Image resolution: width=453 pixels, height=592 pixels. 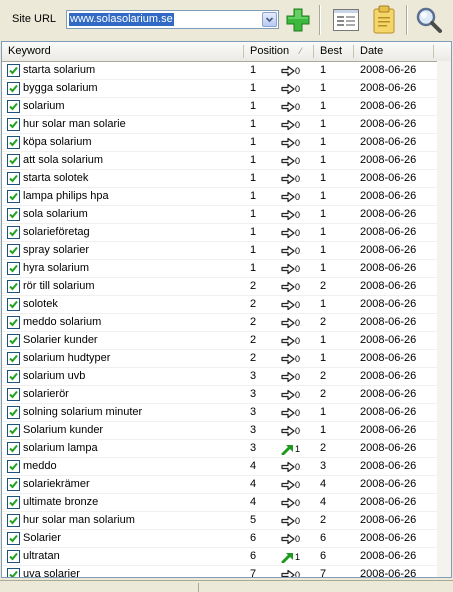 I want to click on site-url-combobox: www.solasolarium.se, so click(x=172, y=19).